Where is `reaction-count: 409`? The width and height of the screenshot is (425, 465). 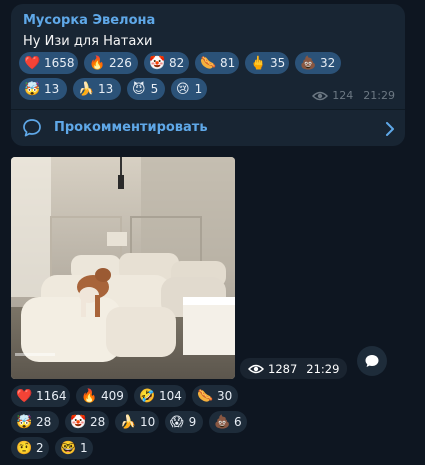
reaction-count: 409 is located at coordinates (112, 396).